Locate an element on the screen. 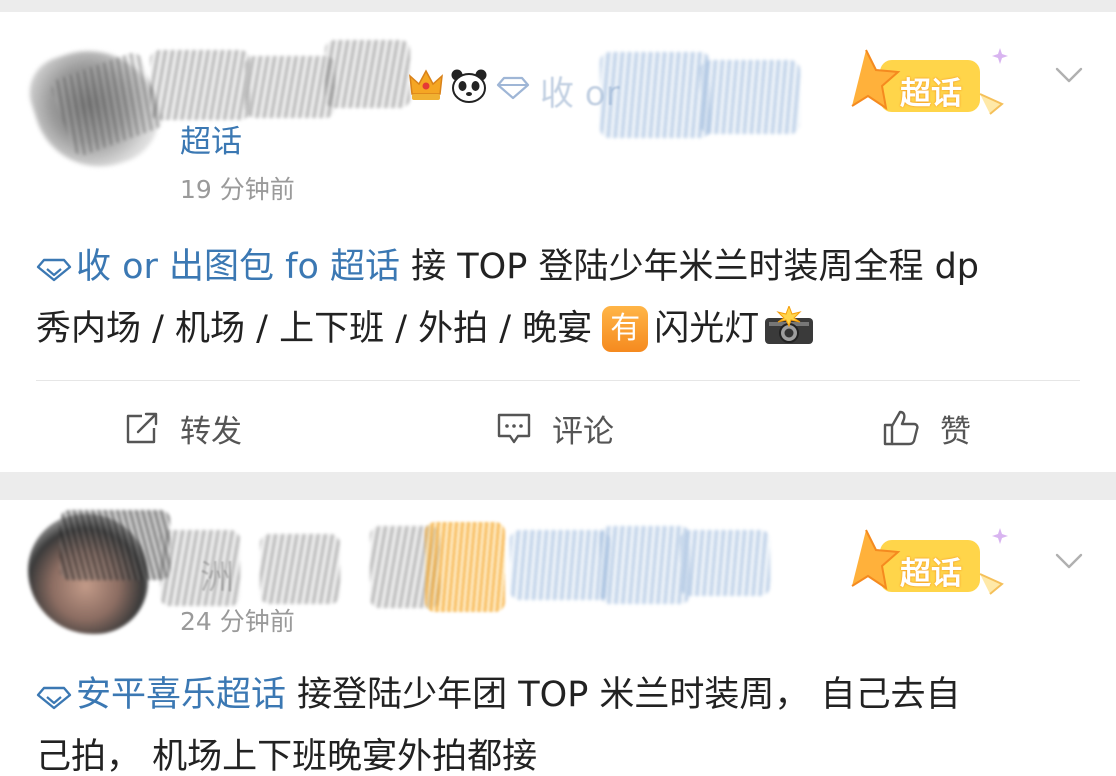  repost-icon is located at coordinates (142, 428).